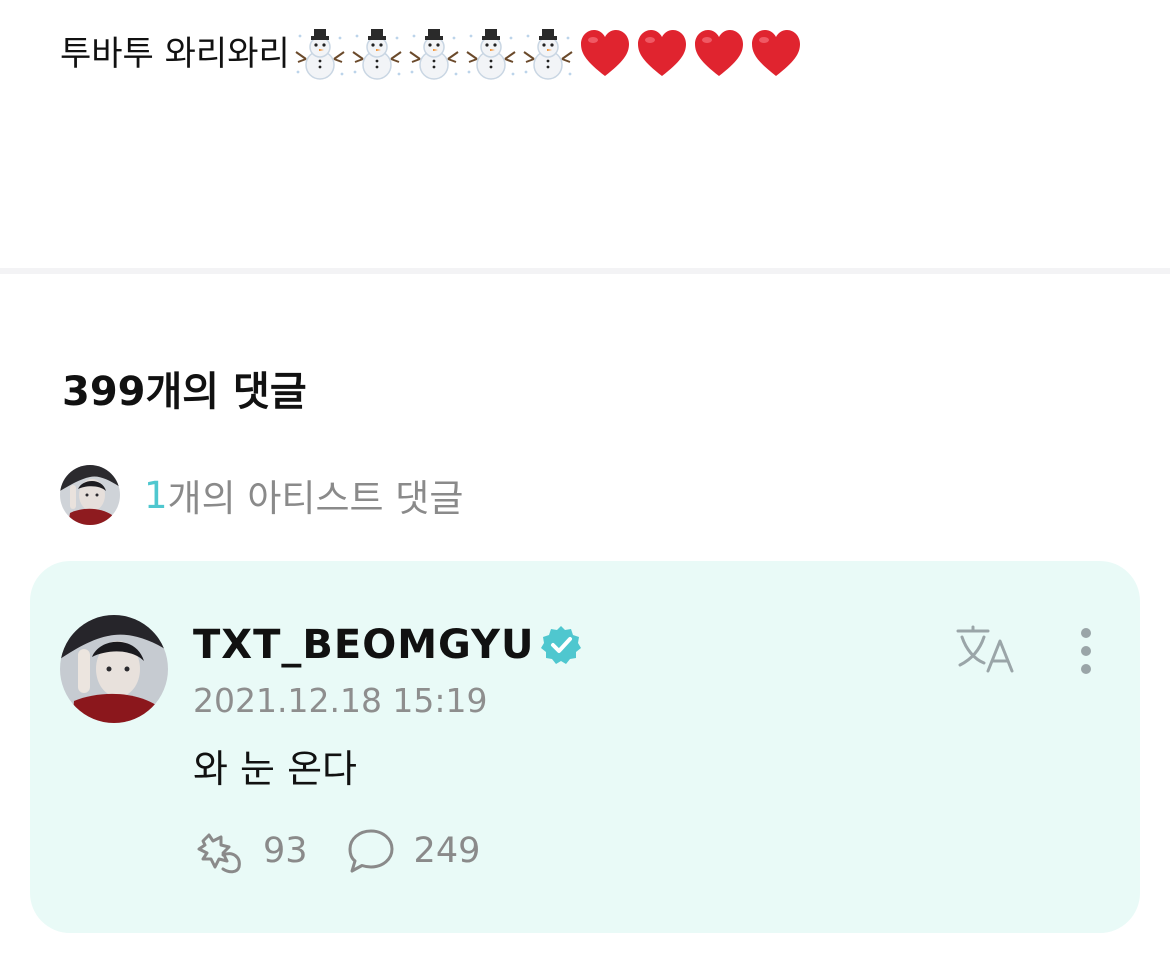 This screenshot has height=957, width=1170. Describe the element at coordinates (447, 851) in the screenshot. I see `reply-count: 249` at that location.